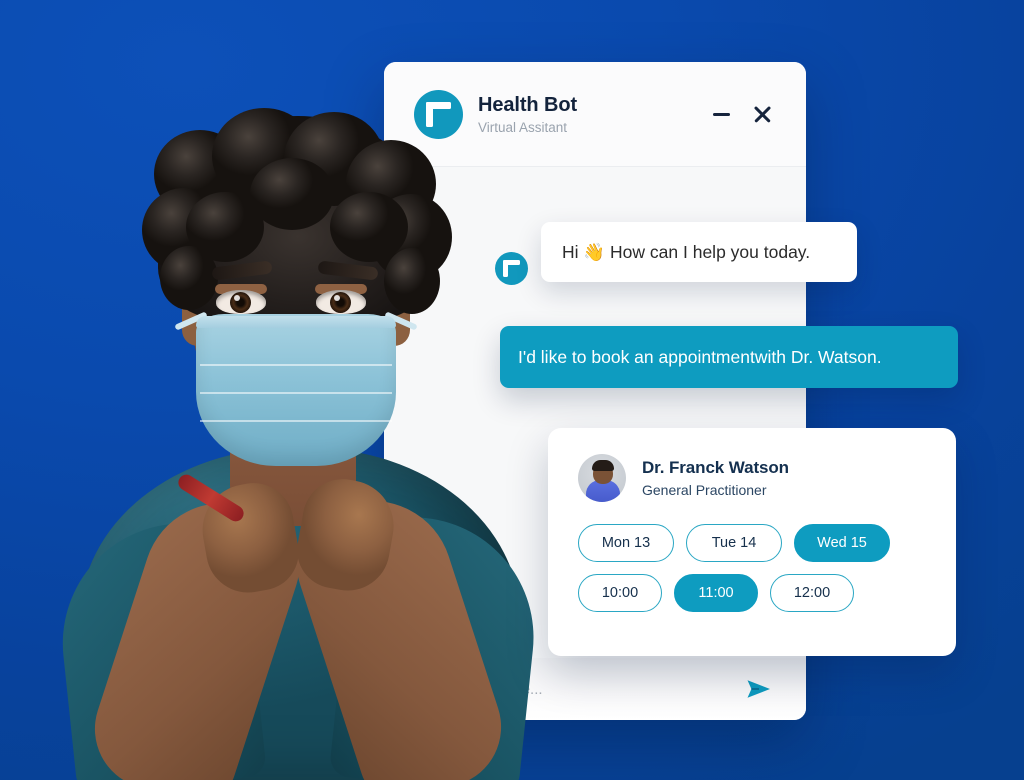 The image size is (1024, 780). I want to click on doctor-header: Dr. Franck Watson General Practitioner, so click(752, 478).